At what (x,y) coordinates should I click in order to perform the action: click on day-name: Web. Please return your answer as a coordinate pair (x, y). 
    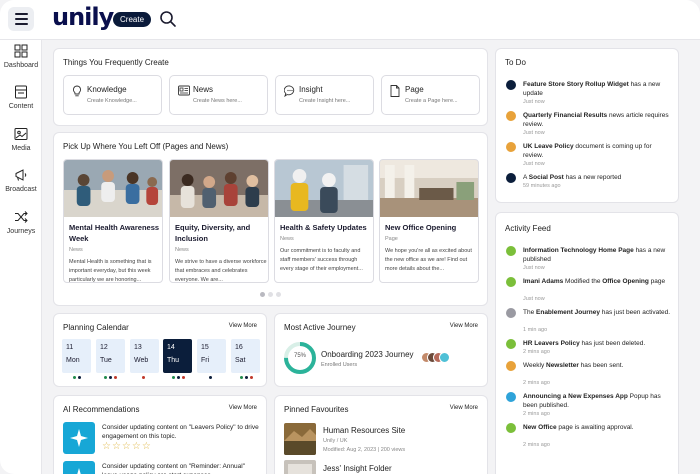
    Looking at the image, I should click on (141, 360).